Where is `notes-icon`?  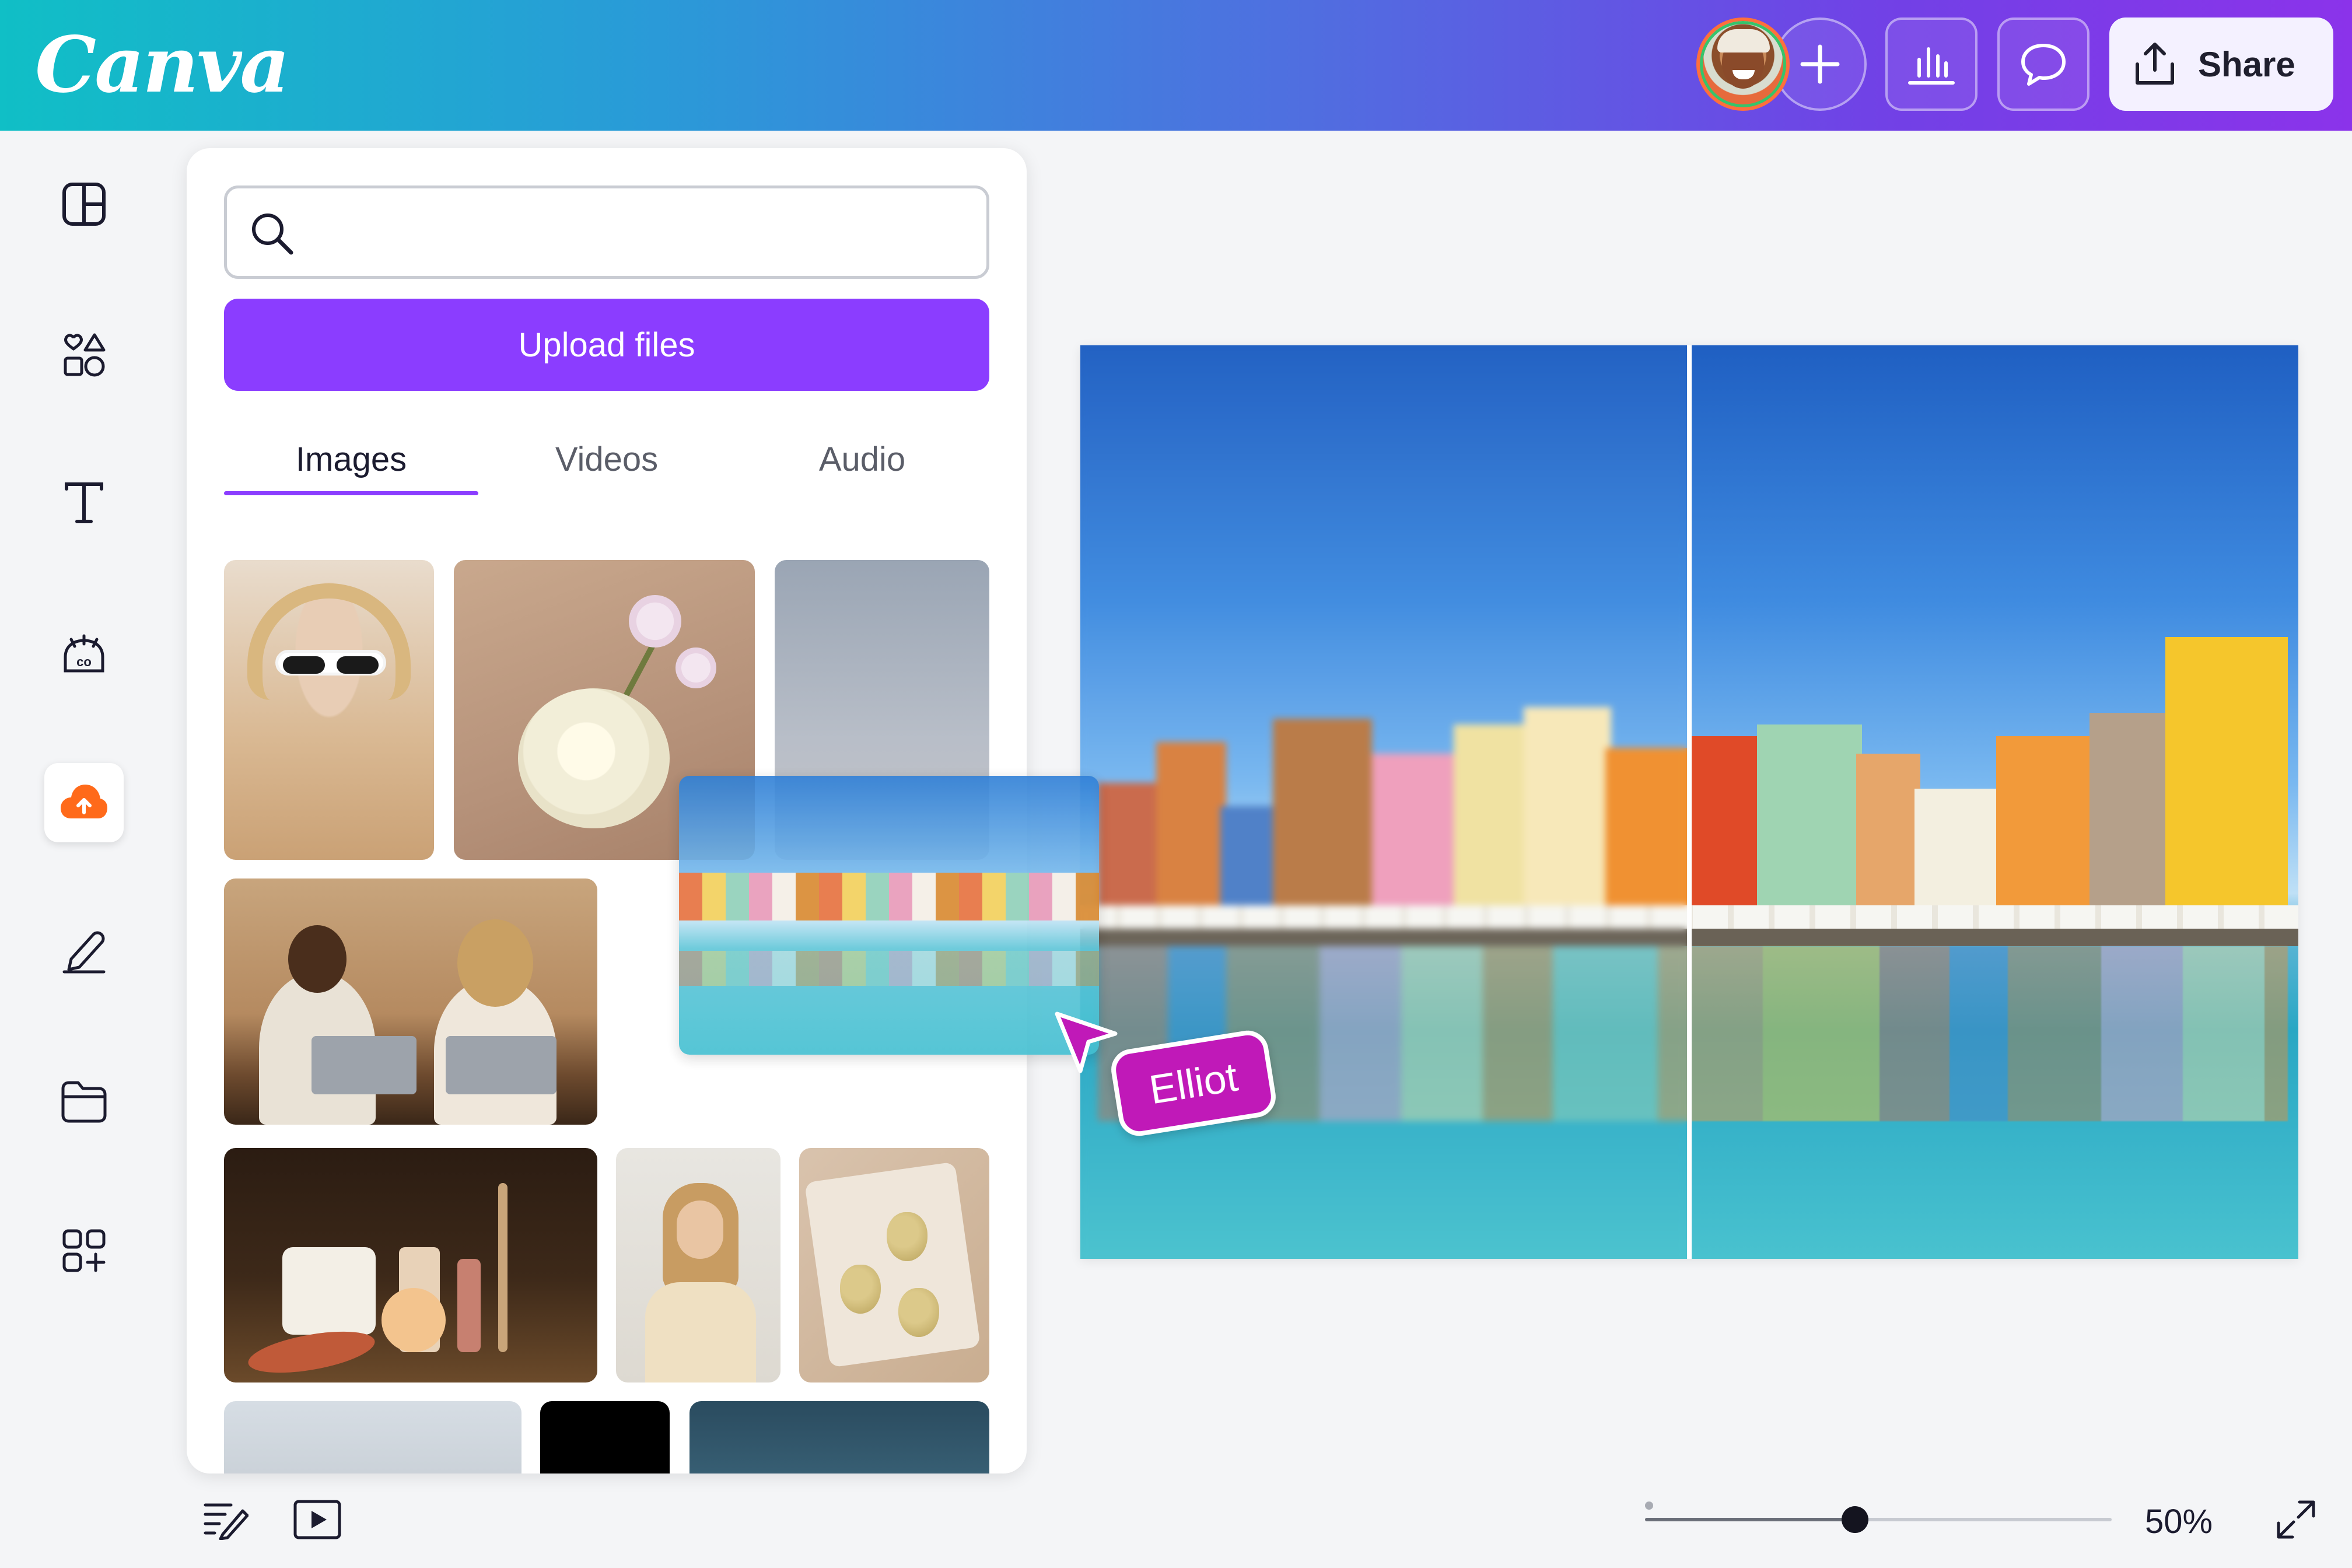
notes-icon is located at coordinates (226, 1521).